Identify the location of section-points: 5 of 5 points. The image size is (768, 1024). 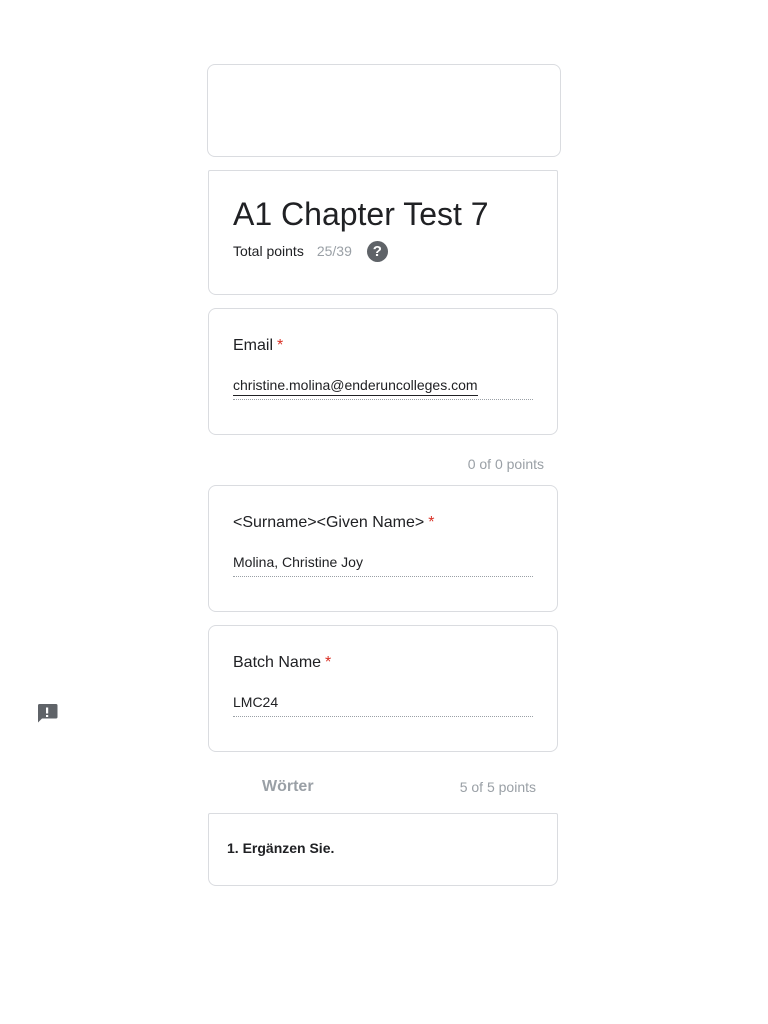
(497, 787).